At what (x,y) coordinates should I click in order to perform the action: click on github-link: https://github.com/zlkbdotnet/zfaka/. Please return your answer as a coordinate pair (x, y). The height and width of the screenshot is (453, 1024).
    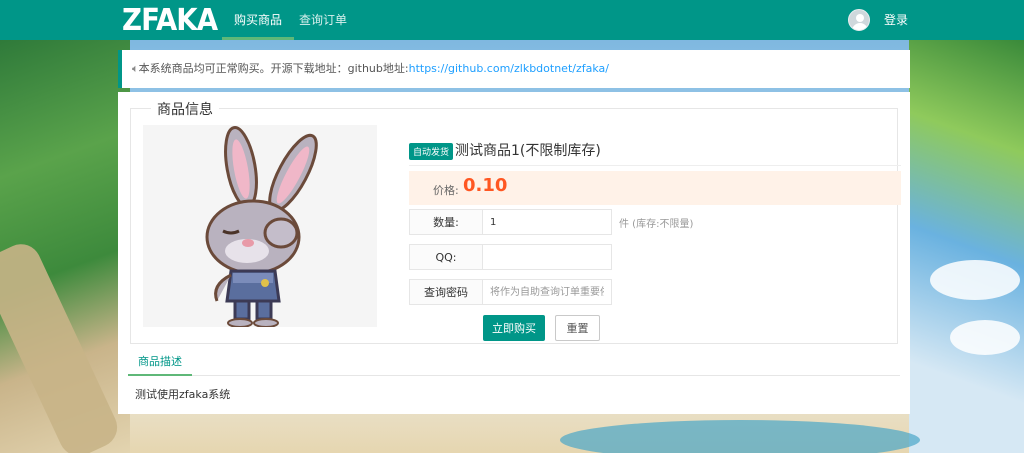
    Looking at the image, I should click on (509, 68).